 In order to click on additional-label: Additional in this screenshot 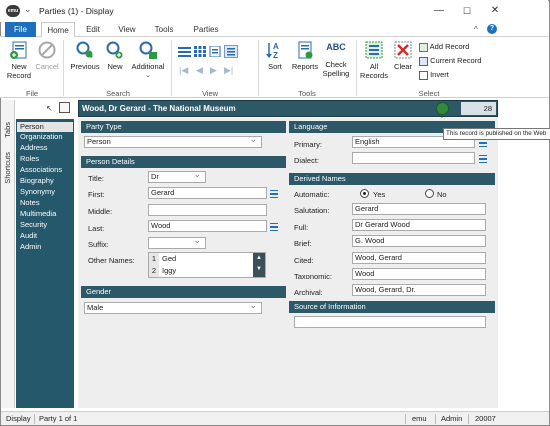, I will do `click(148, 66)`.